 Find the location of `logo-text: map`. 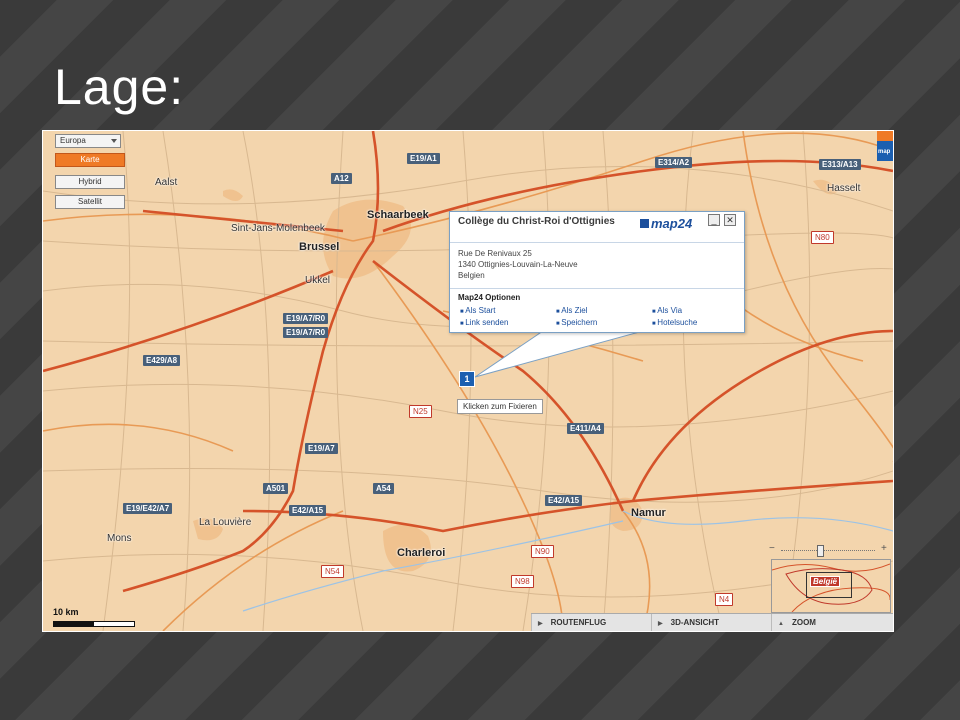

logo-text: map is located at coordinates (884, 152).